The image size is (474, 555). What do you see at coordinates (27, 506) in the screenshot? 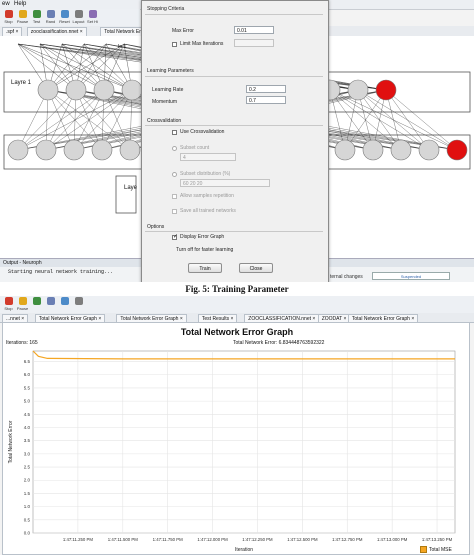
I see `y-tick-label: 1.0` at bounding box center [27, 506].